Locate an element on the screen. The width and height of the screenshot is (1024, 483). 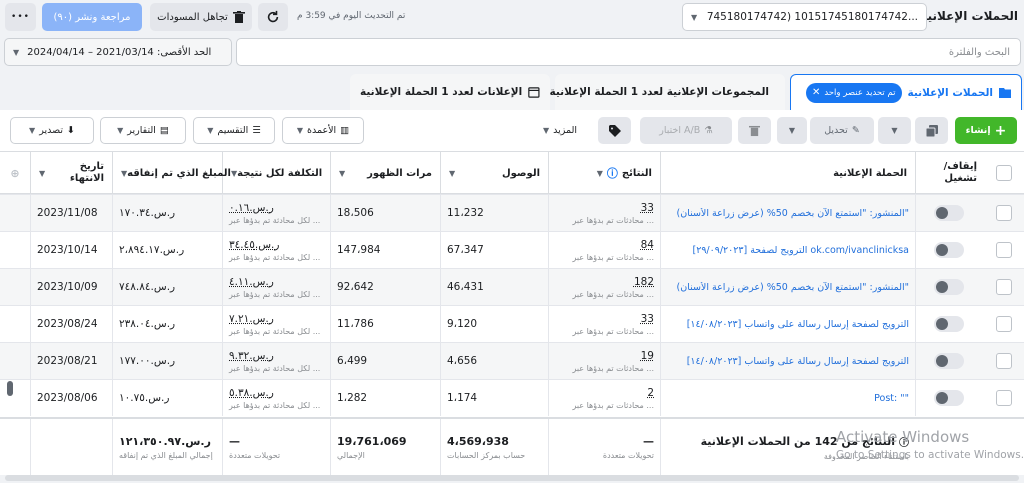
row-toggle-cell is located at coordinates (950, 287).